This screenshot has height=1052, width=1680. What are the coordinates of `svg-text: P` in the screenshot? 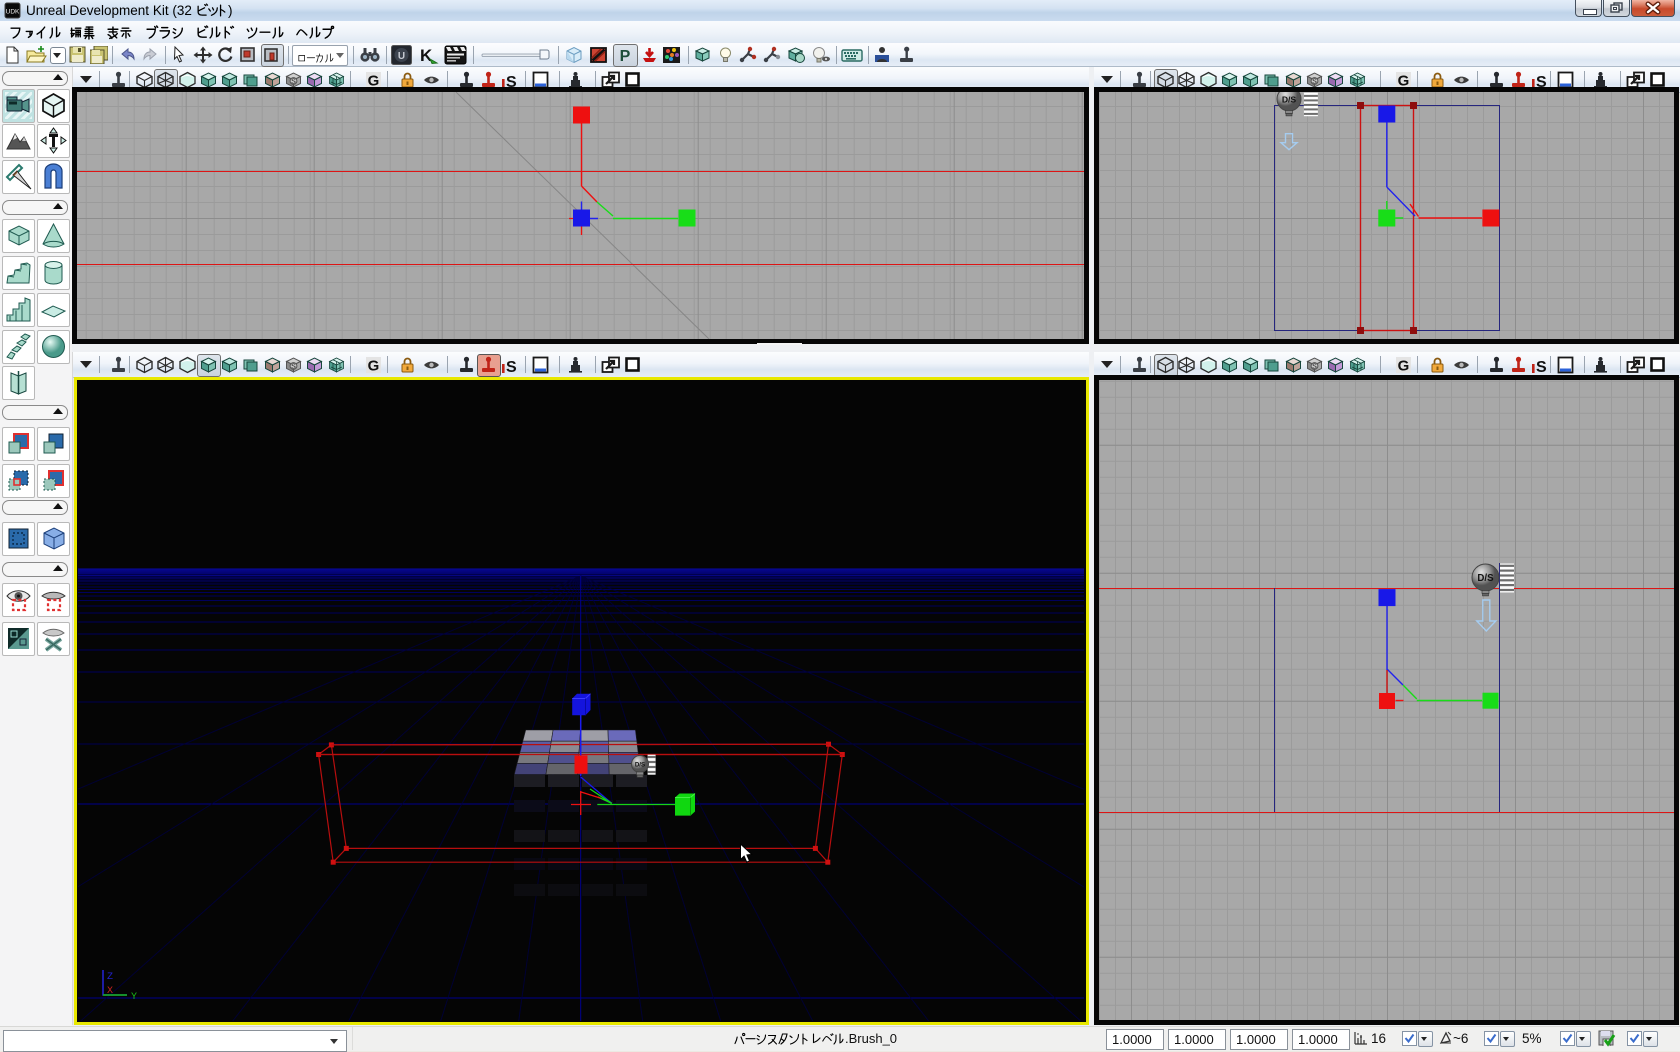 It's located at (625, 56).